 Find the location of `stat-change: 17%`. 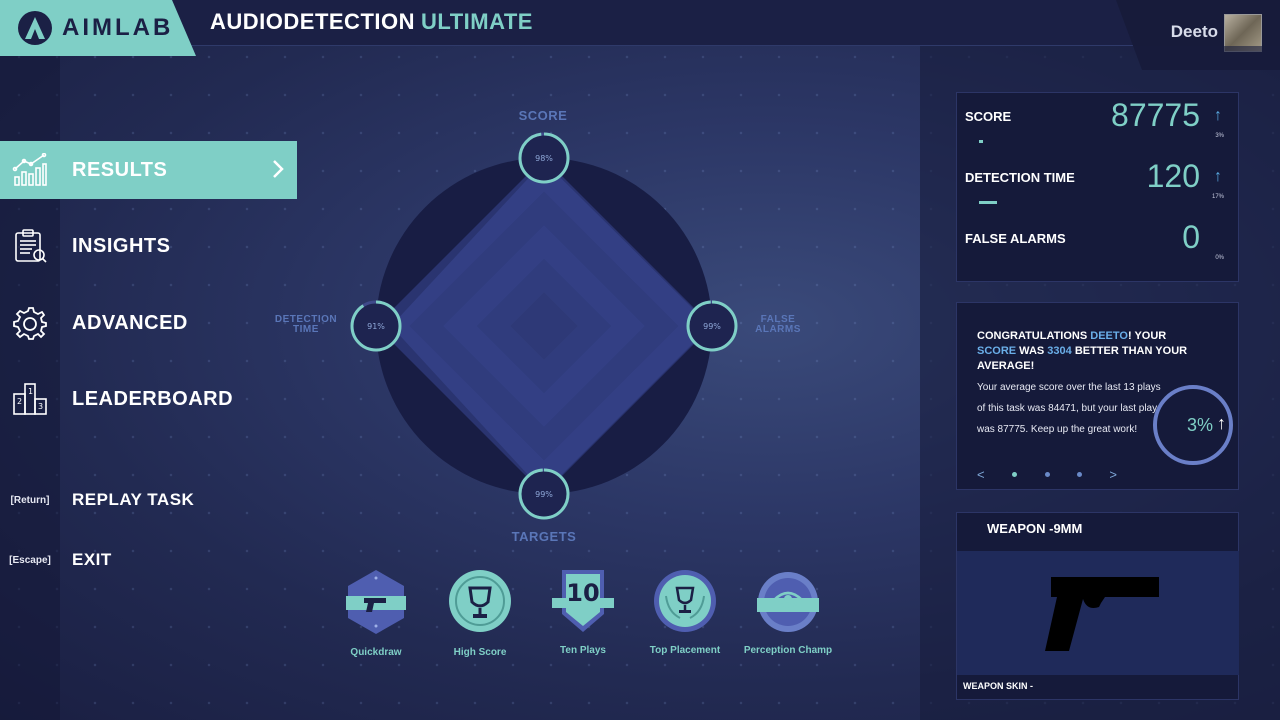

stat-change: 17% is located at coordinates (1217, 197).